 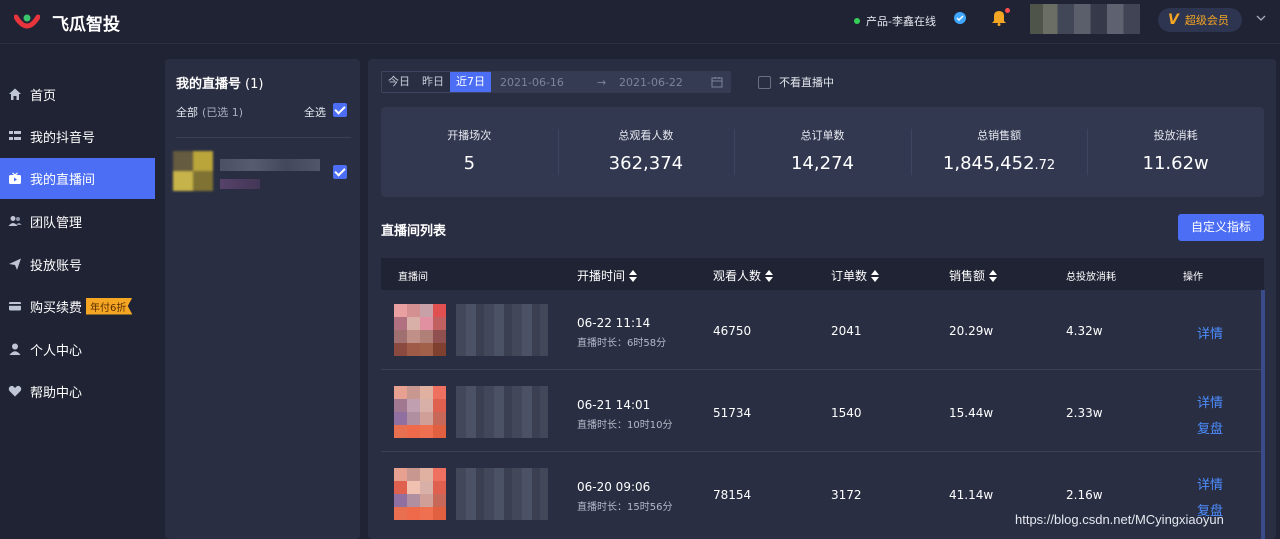 I want to click on sidebar-item-profile: 个人中心, so click(x=77, y=349).